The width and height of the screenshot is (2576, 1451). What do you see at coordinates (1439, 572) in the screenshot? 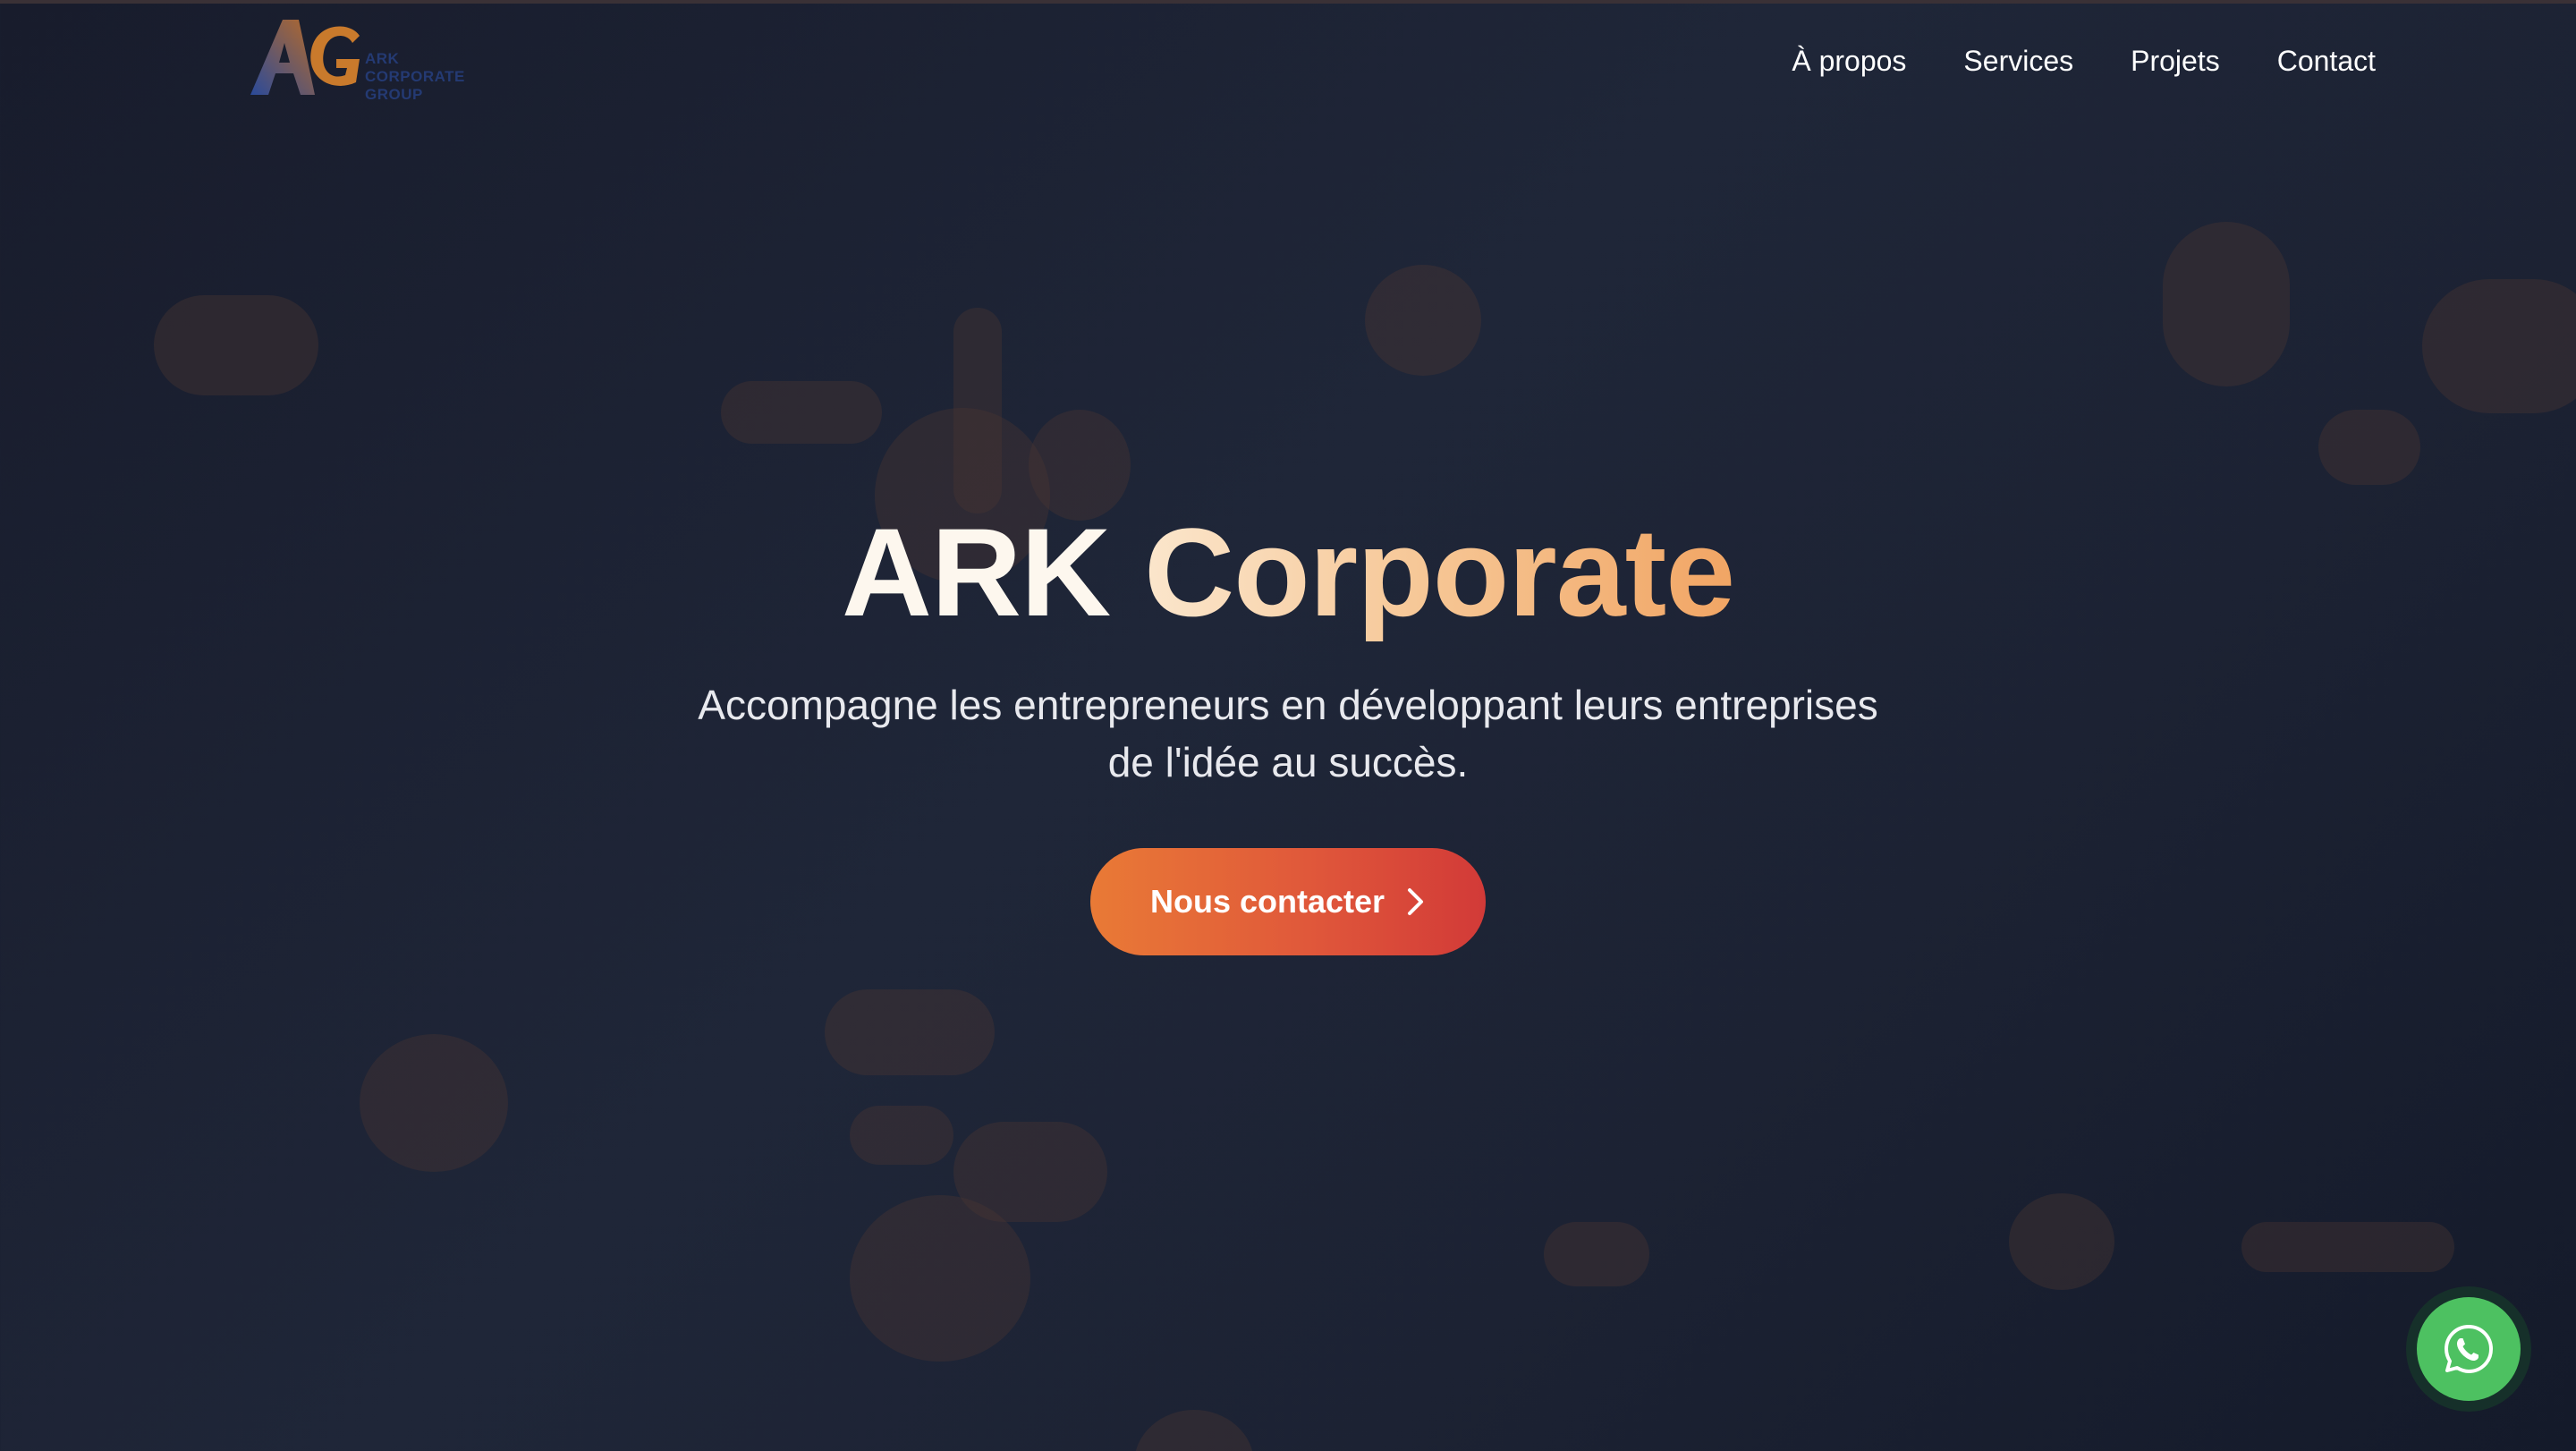
I see `hero-title-corporate: Corporate` at bounding box center [1439, 572].